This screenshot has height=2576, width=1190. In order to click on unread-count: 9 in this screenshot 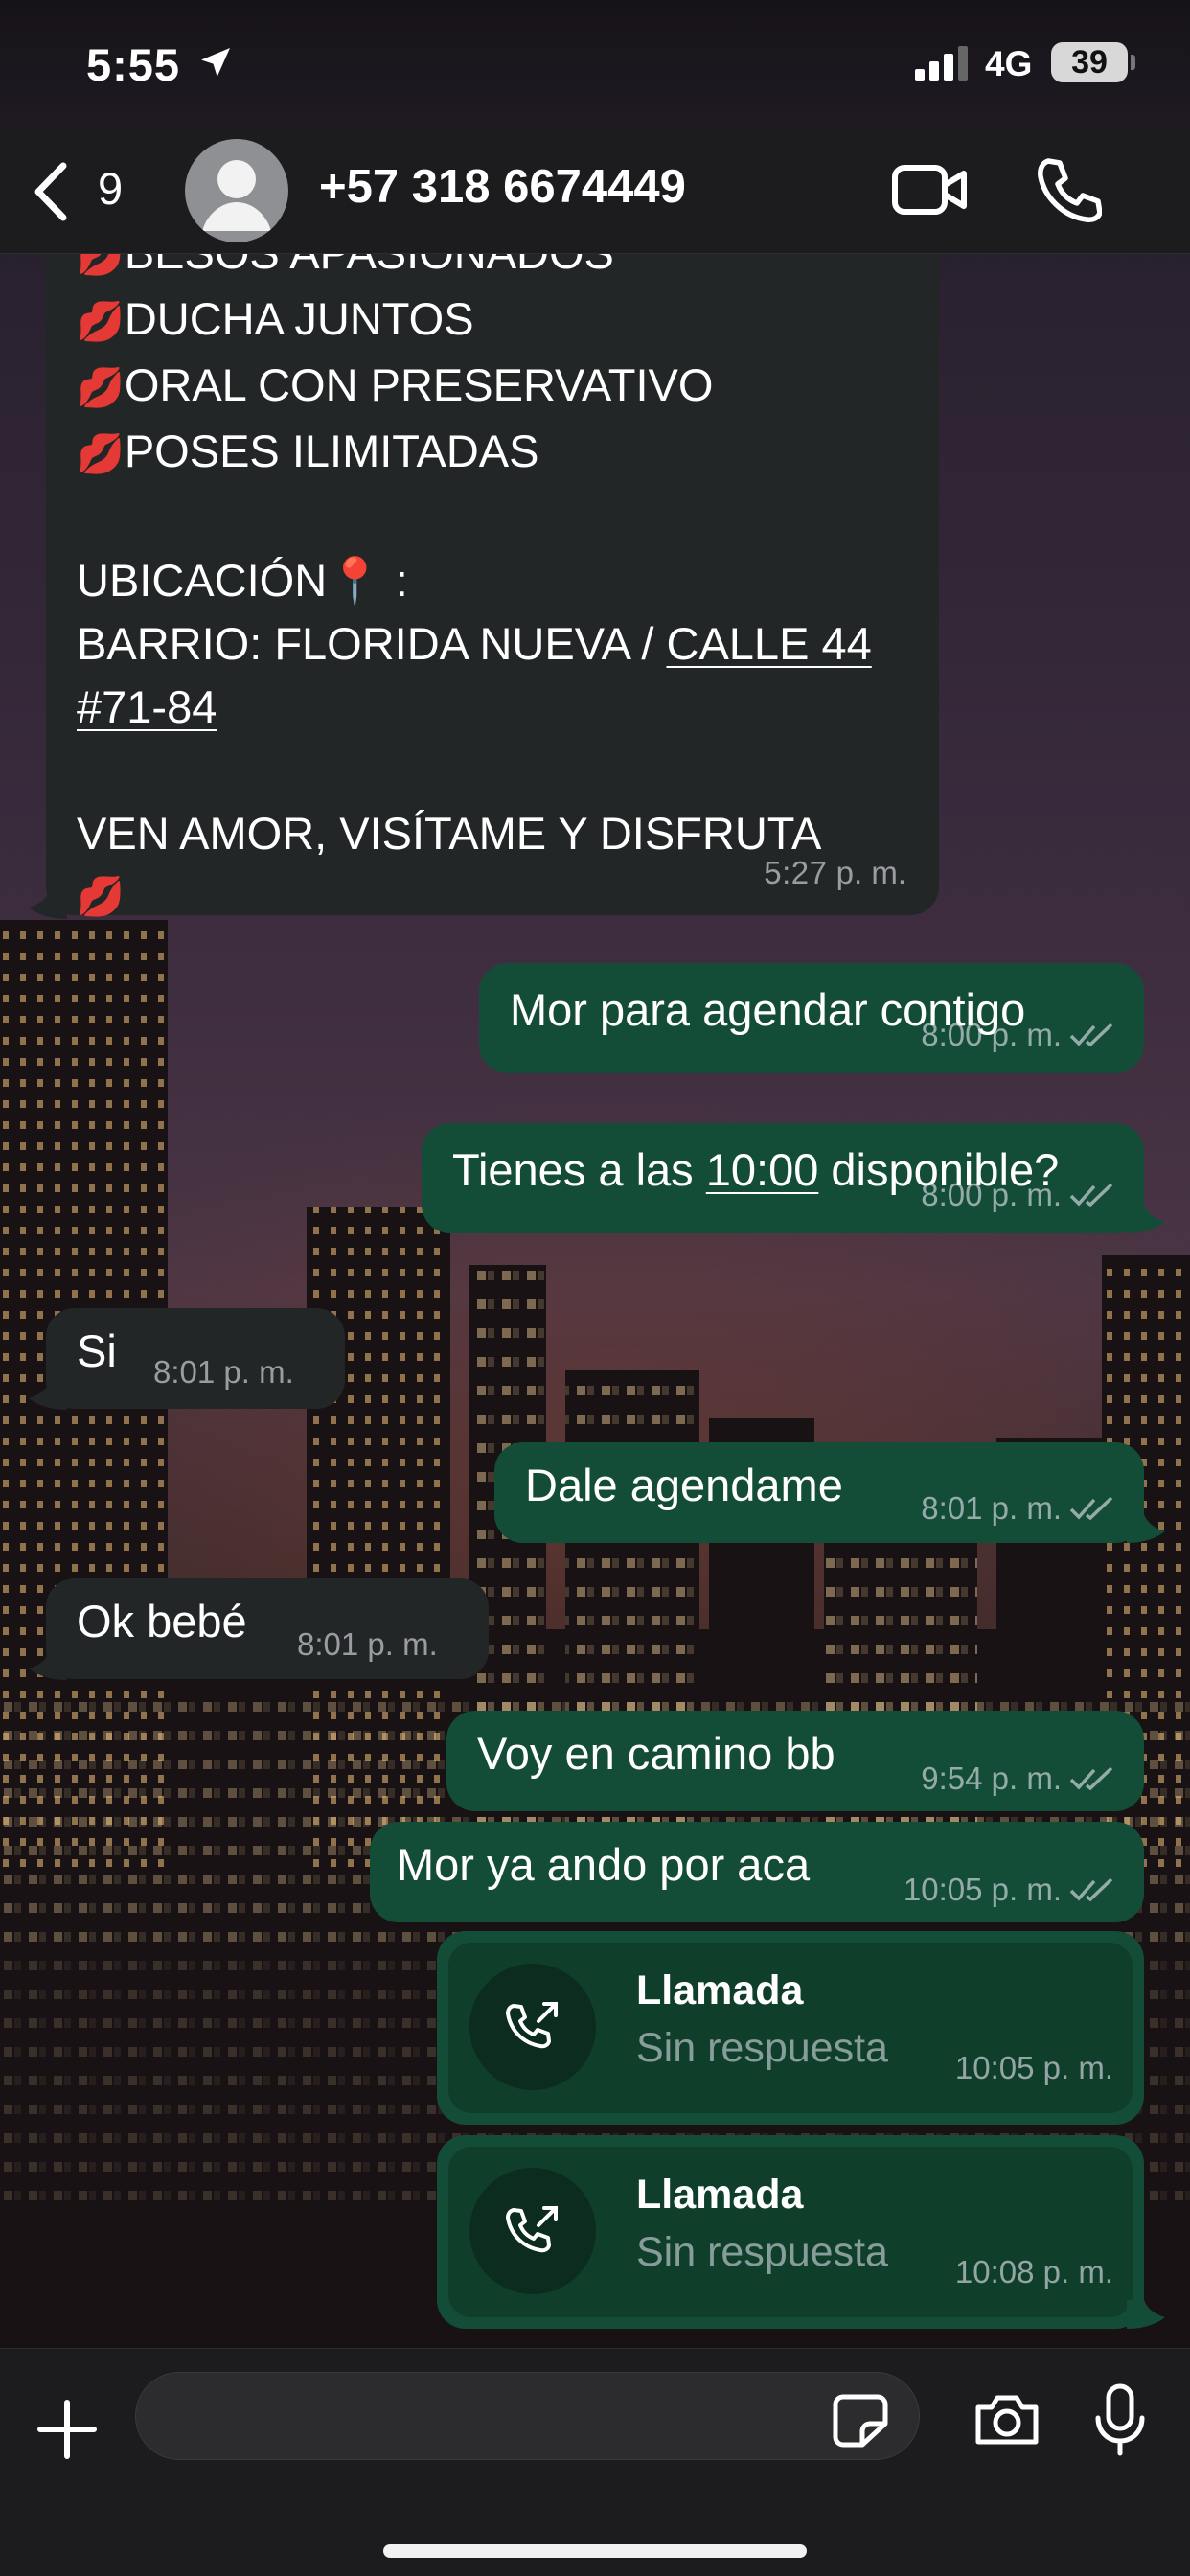, I will do `click(111, 188)`.